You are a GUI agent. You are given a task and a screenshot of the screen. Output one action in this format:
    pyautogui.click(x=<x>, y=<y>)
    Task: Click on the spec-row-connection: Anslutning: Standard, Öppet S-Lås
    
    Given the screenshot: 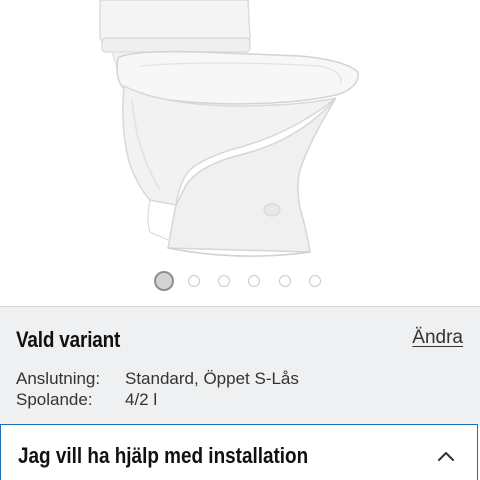 What is the action you would take?
    pyautogui.click(x=157, y=379)
    